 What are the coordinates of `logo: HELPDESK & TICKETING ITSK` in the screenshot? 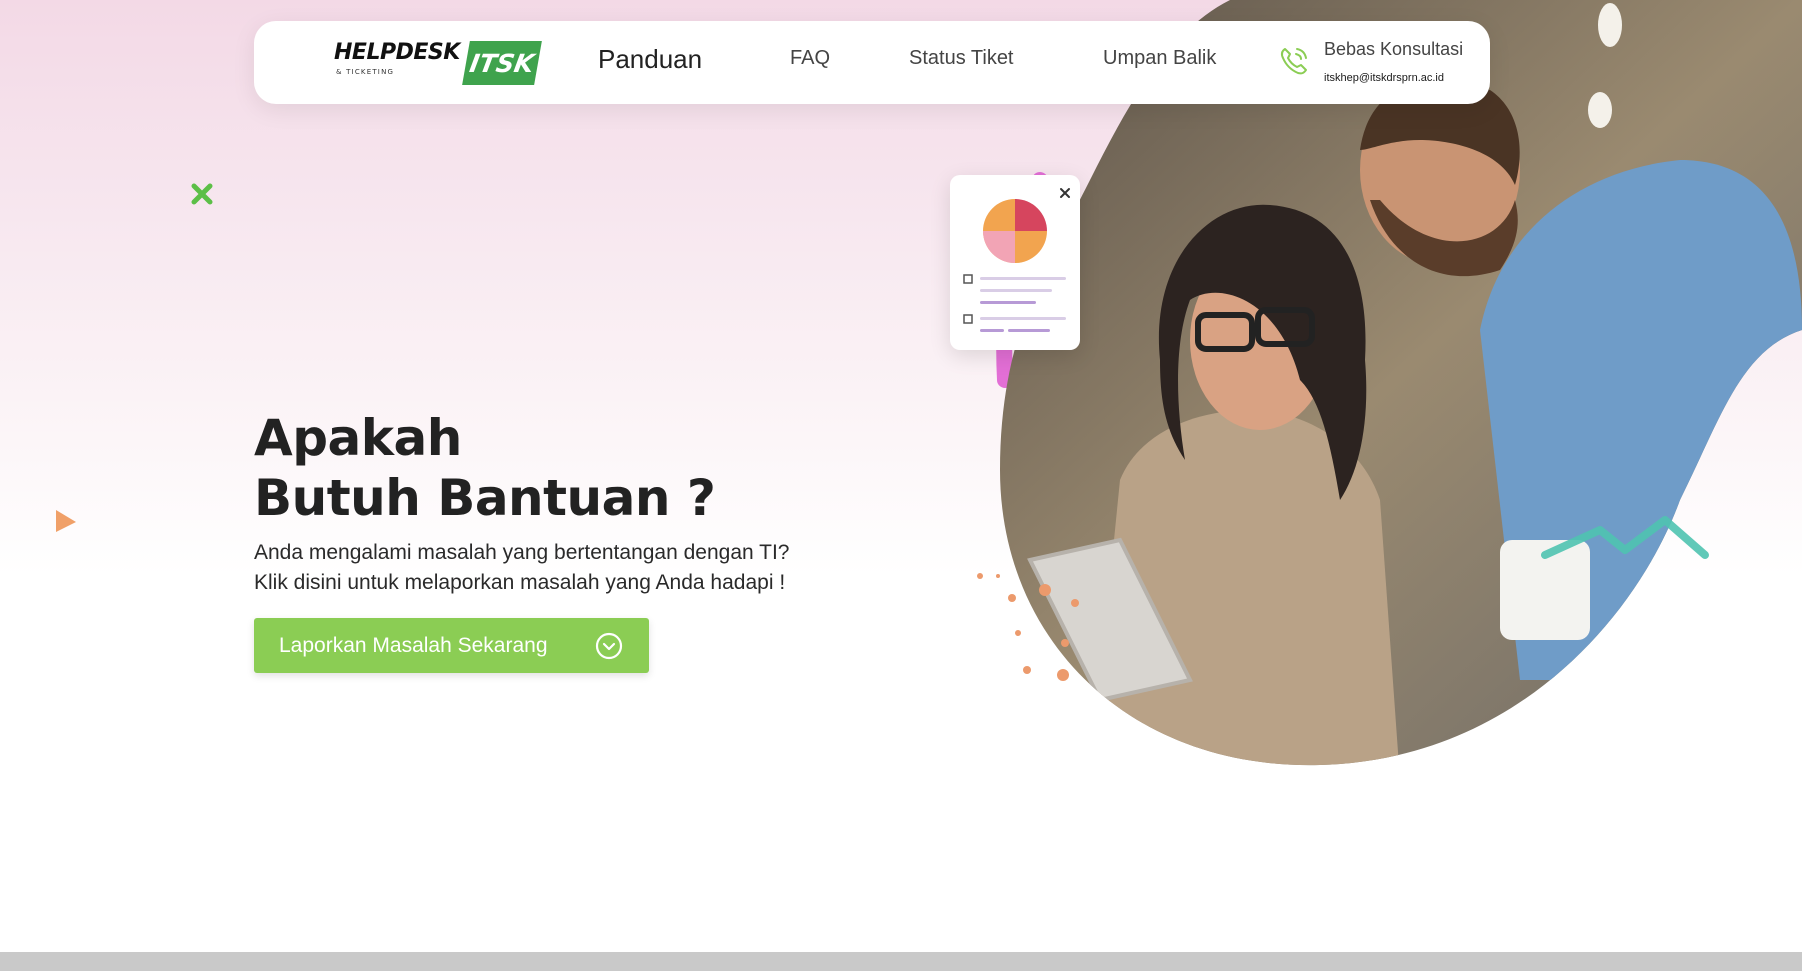 It's located at (438, 62).